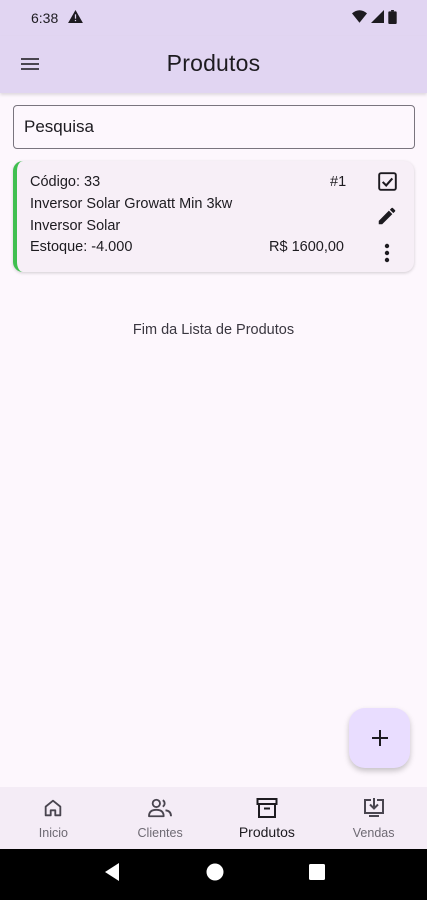 This screenshot has height=900, width=427. I want to click on nav-item-inicio: Inicio, so click(53, 818).